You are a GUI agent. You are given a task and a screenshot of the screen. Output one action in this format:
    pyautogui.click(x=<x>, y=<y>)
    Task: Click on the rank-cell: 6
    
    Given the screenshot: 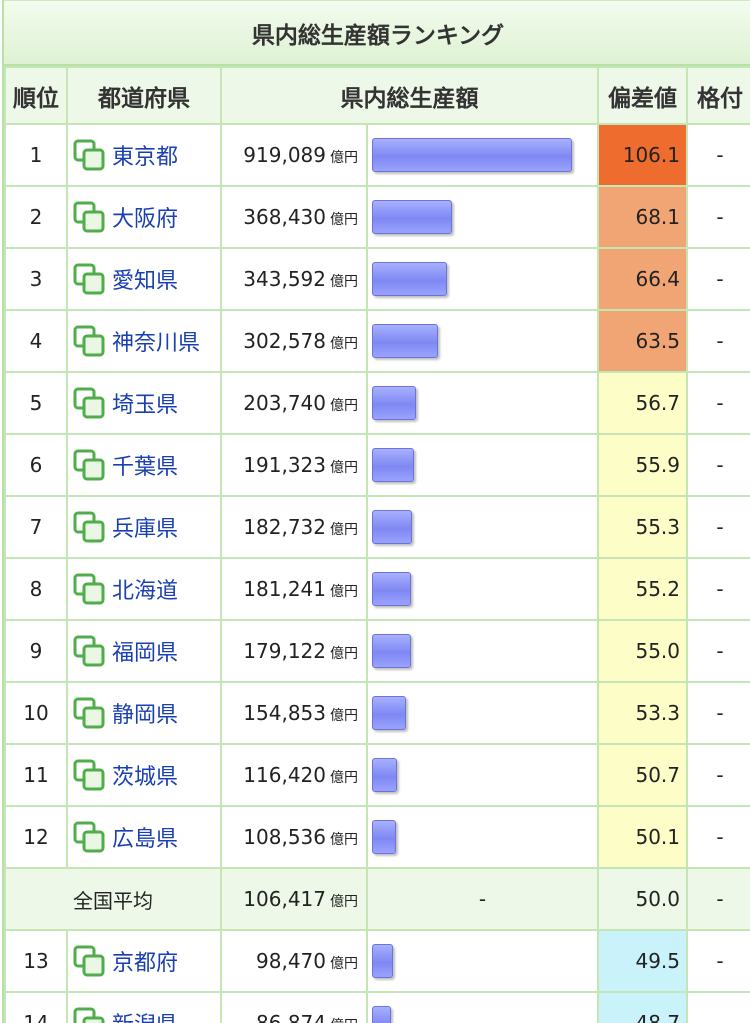 What is the action you would take?
    pyautogui.click(x=36, y=465)
    